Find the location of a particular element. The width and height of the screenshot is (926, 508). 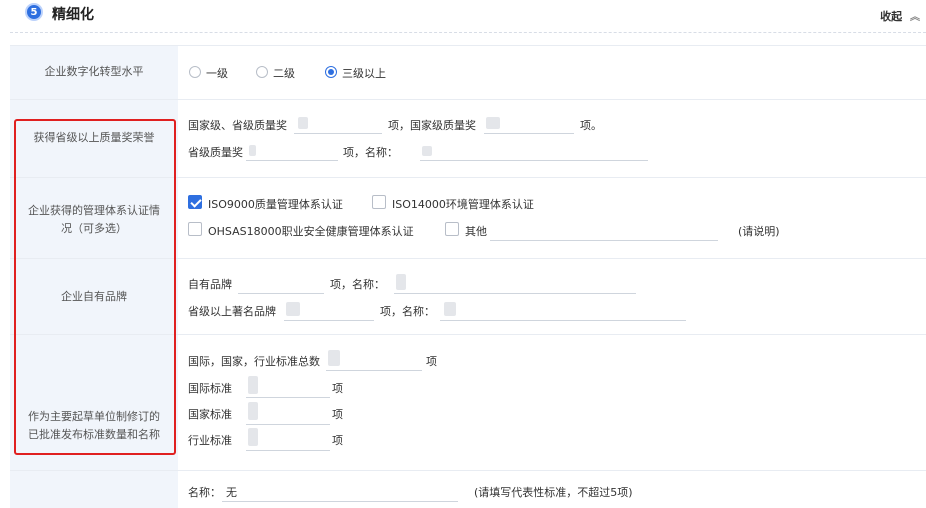

brand-line2-mid: 项，名称： is located at coordinates (407, 311).